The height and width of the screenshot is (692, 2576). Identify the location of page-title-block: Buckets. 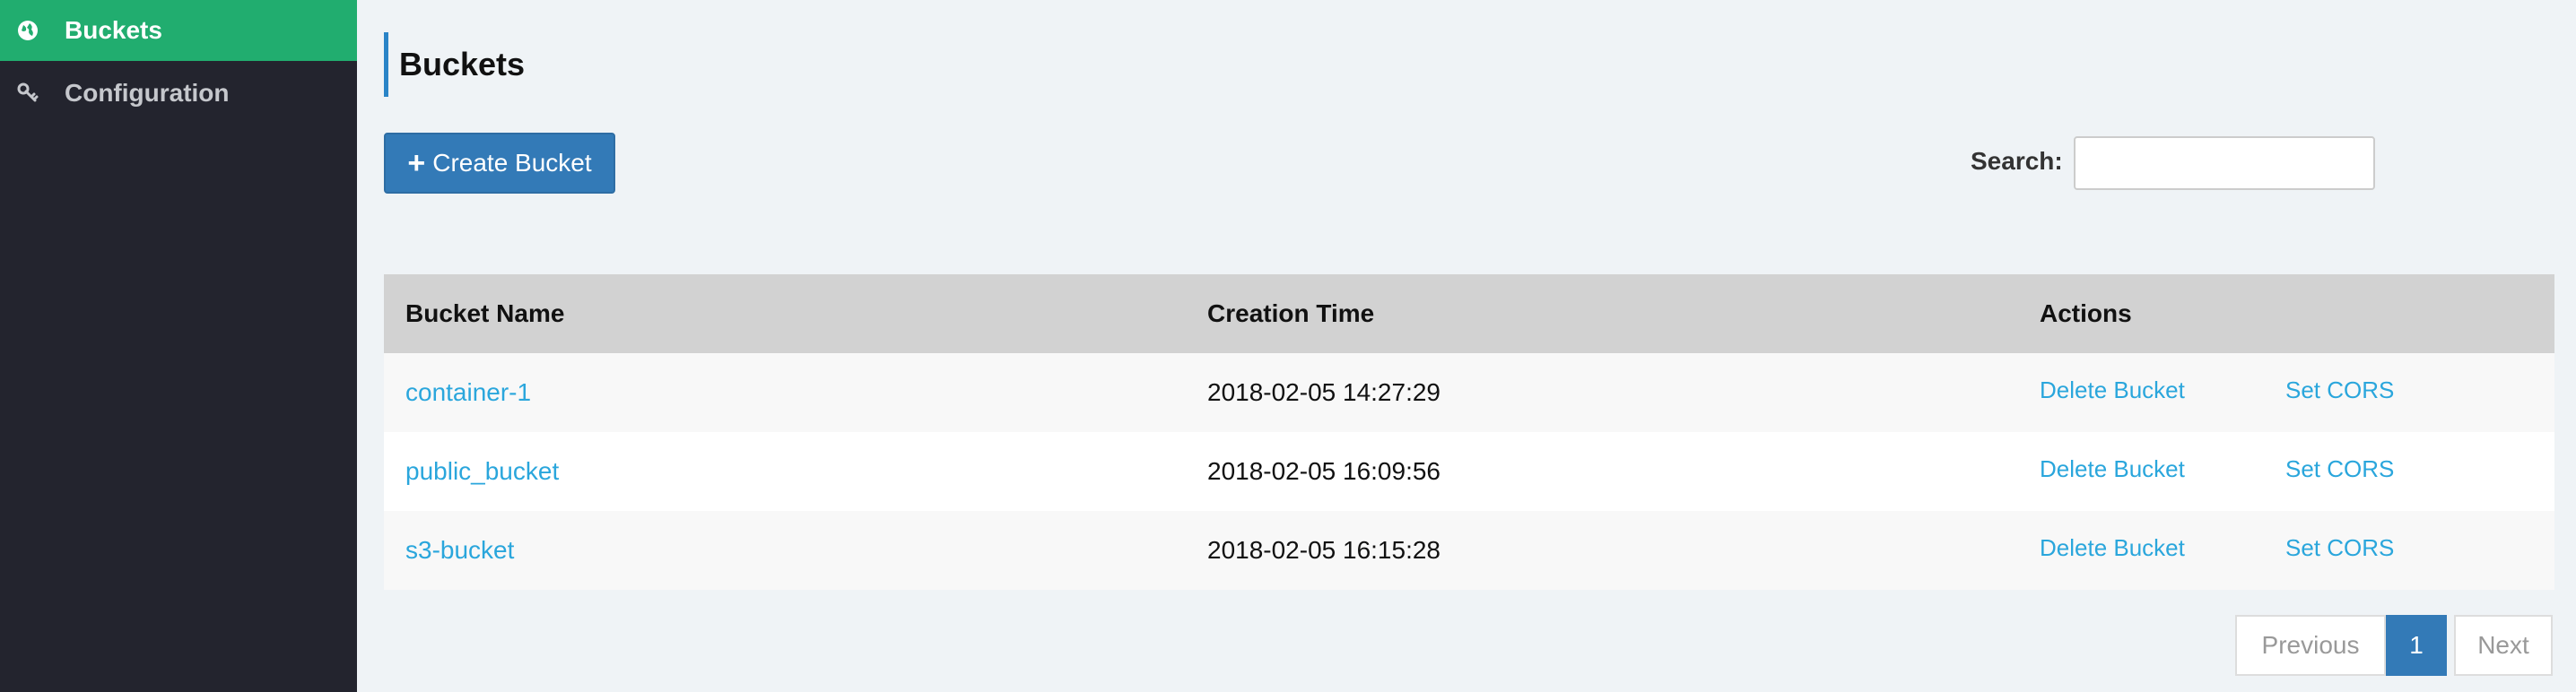
(454, 64).